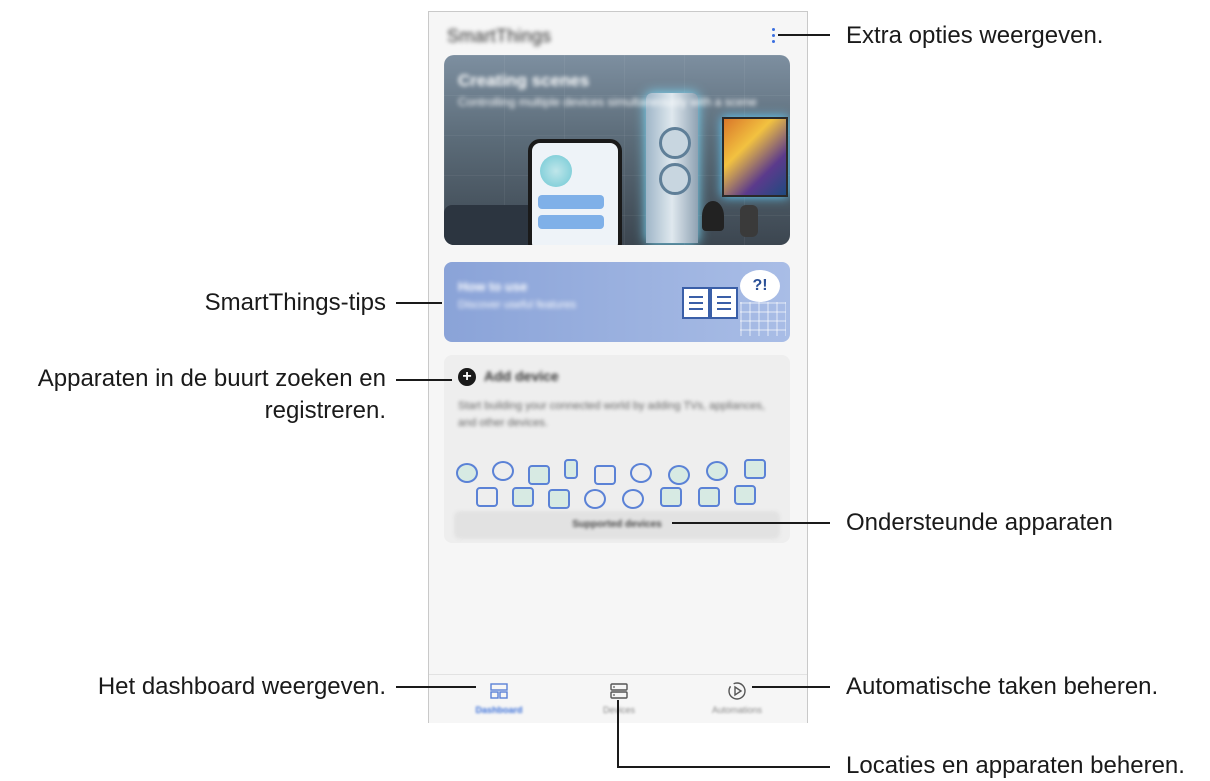  I want to click on device-icons-row, so click(619, 487).